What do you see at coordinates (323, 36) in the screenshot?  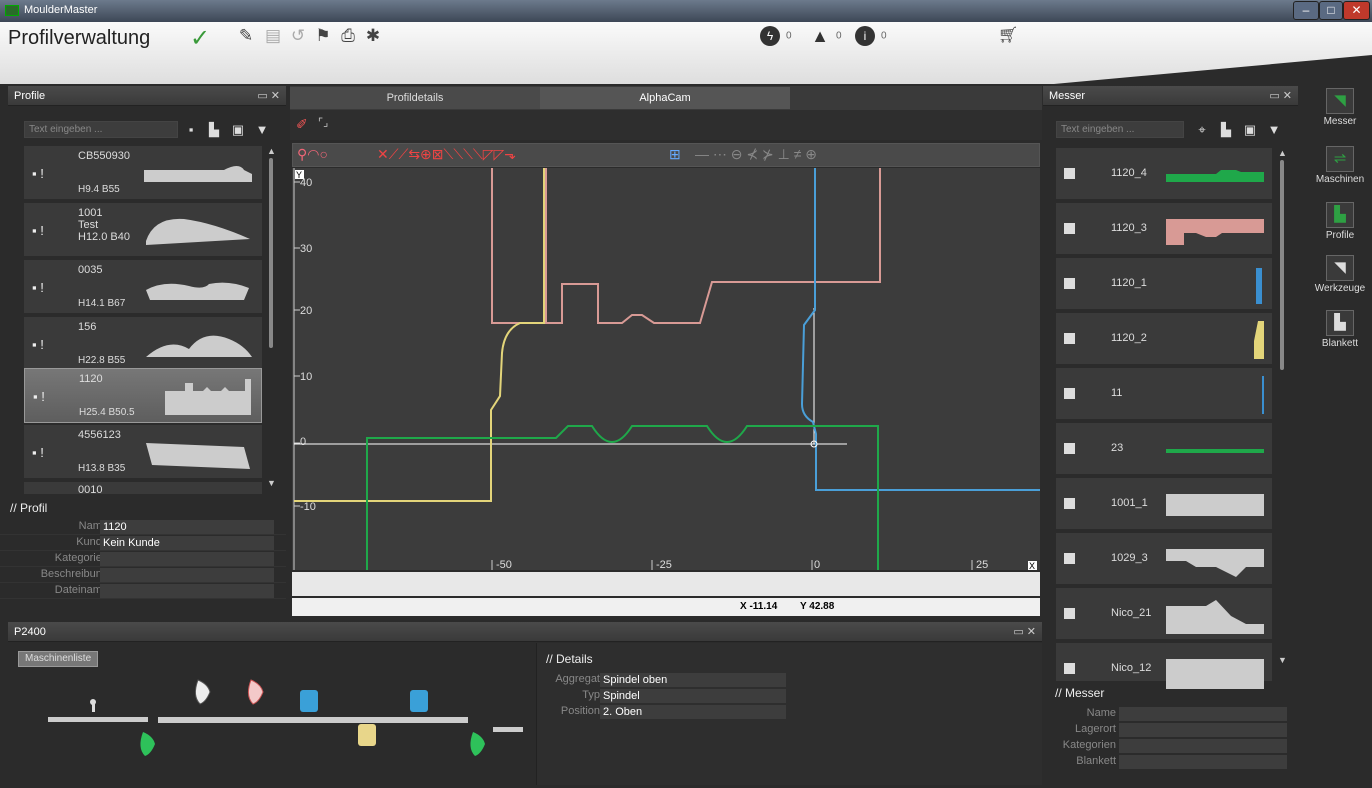 I see `flag-icon: ⚑` at bounding box center [323, 36].